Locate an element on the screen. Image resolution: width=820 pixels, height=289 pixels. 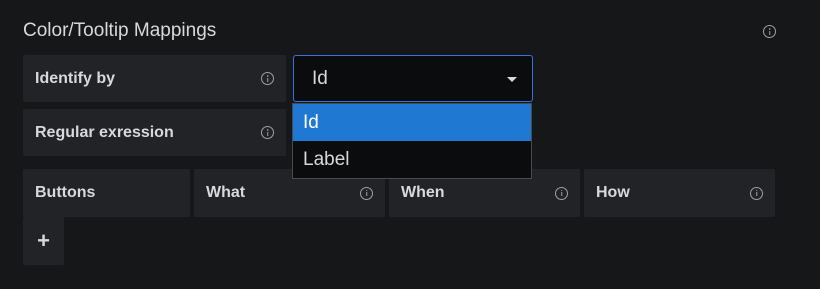
add-mapping-button: + is located at coordinates (43, 241).